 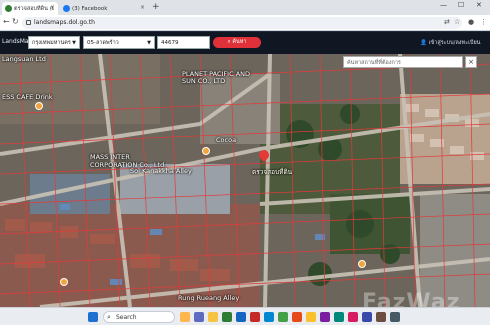 I want to click on tab-facebook: (3) Facebook ×, so click(x=104, y=8).